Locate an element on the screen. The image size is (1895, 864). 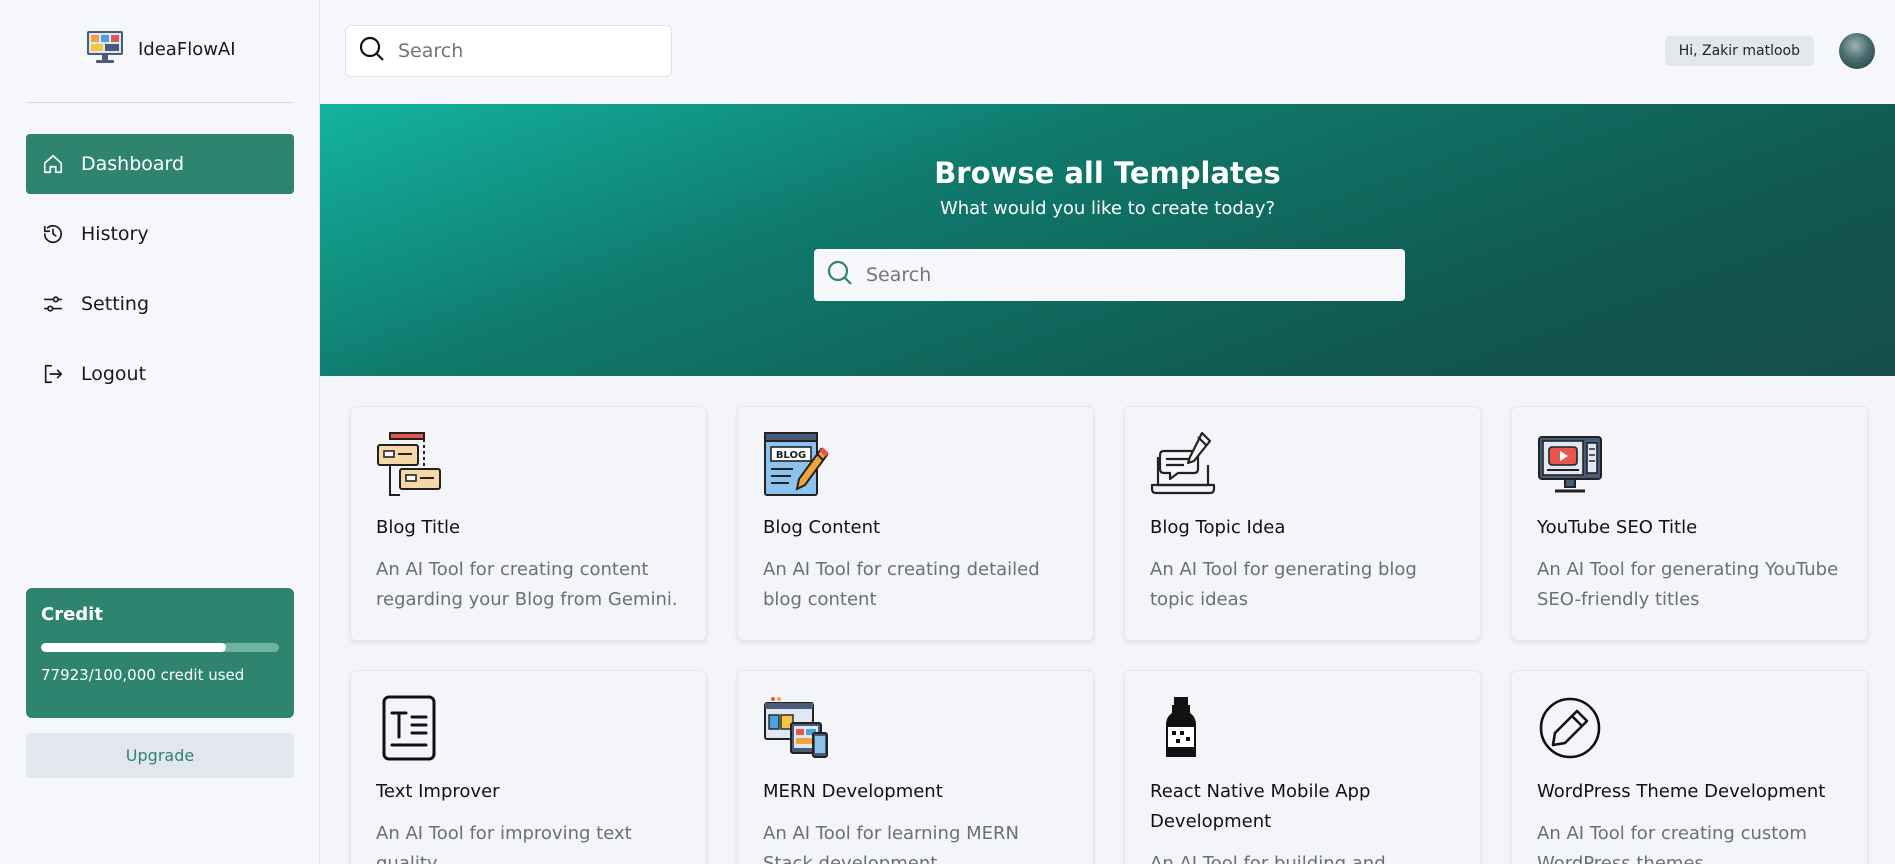
top-bar: Hi, Zakir matloob is located at coordinates (1107, 52).